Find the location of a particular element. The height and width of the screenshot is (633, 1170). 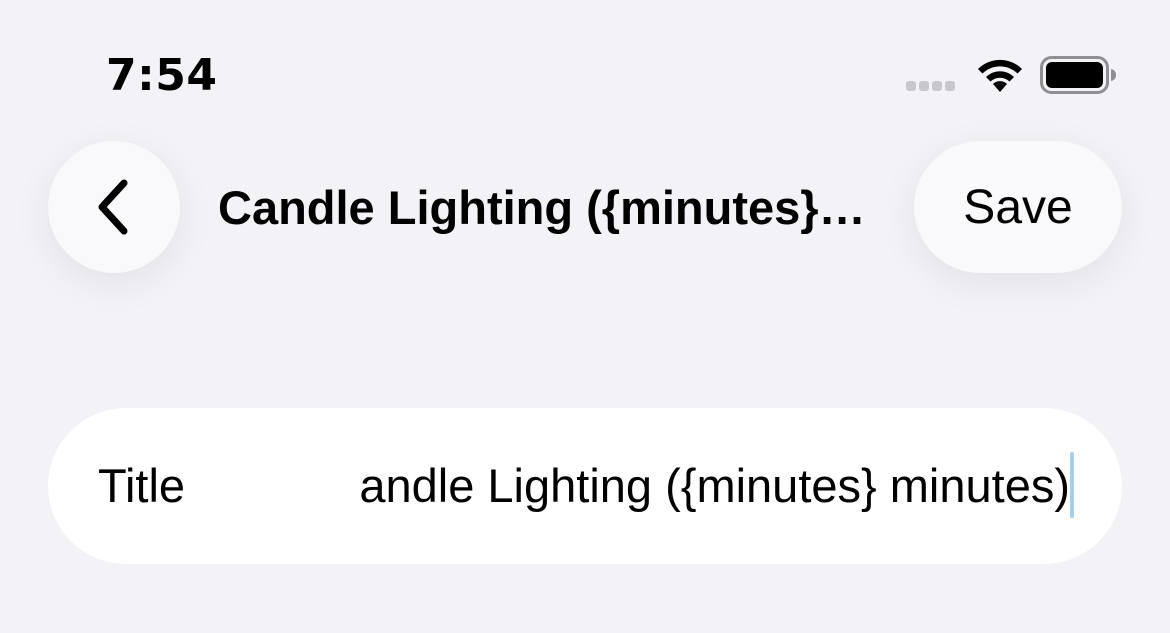

text-caret is located at coordinates (1072, 485).